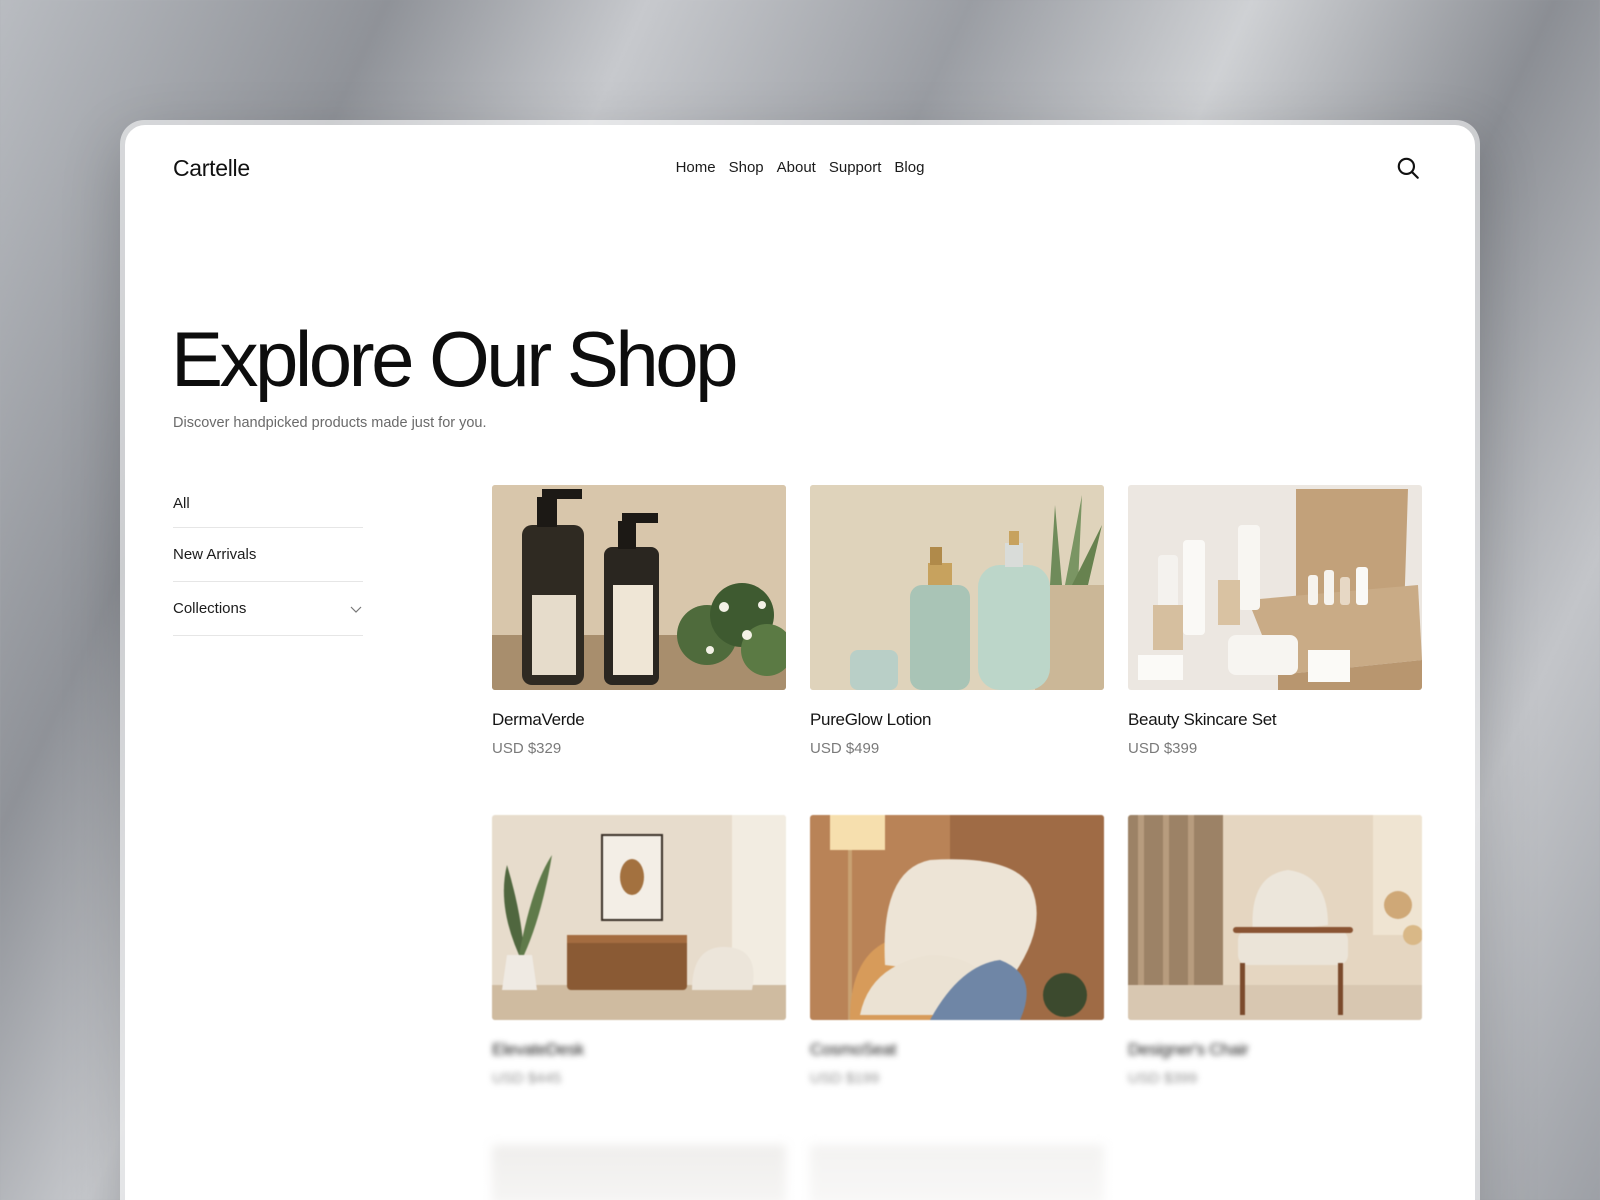  What do you see at coordinates (527, 748) in the screenshot?
I see `product-price: USD $329` at bounding box center [527, 748].